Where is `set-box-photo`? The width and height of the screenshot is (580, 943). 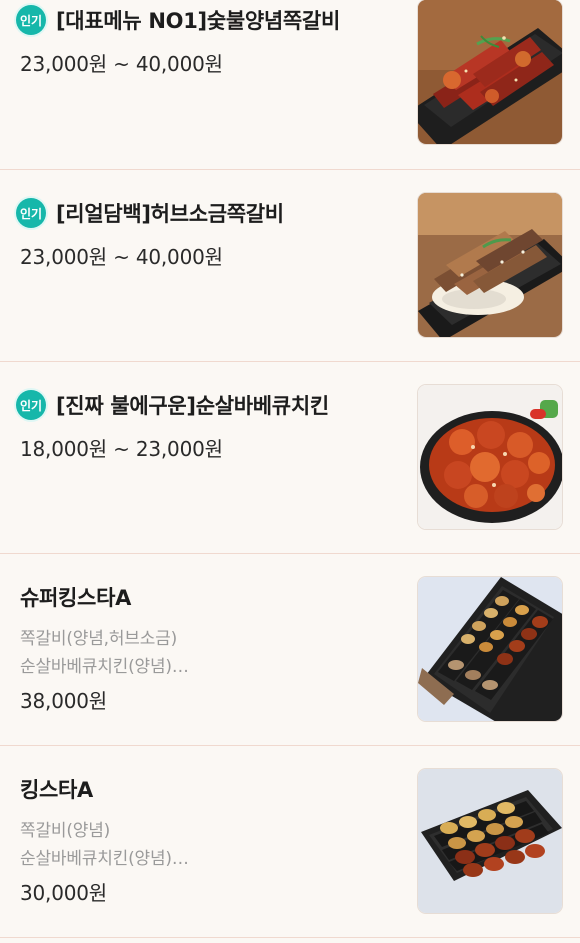
set-box-photo is located at coordinates (490, 841).